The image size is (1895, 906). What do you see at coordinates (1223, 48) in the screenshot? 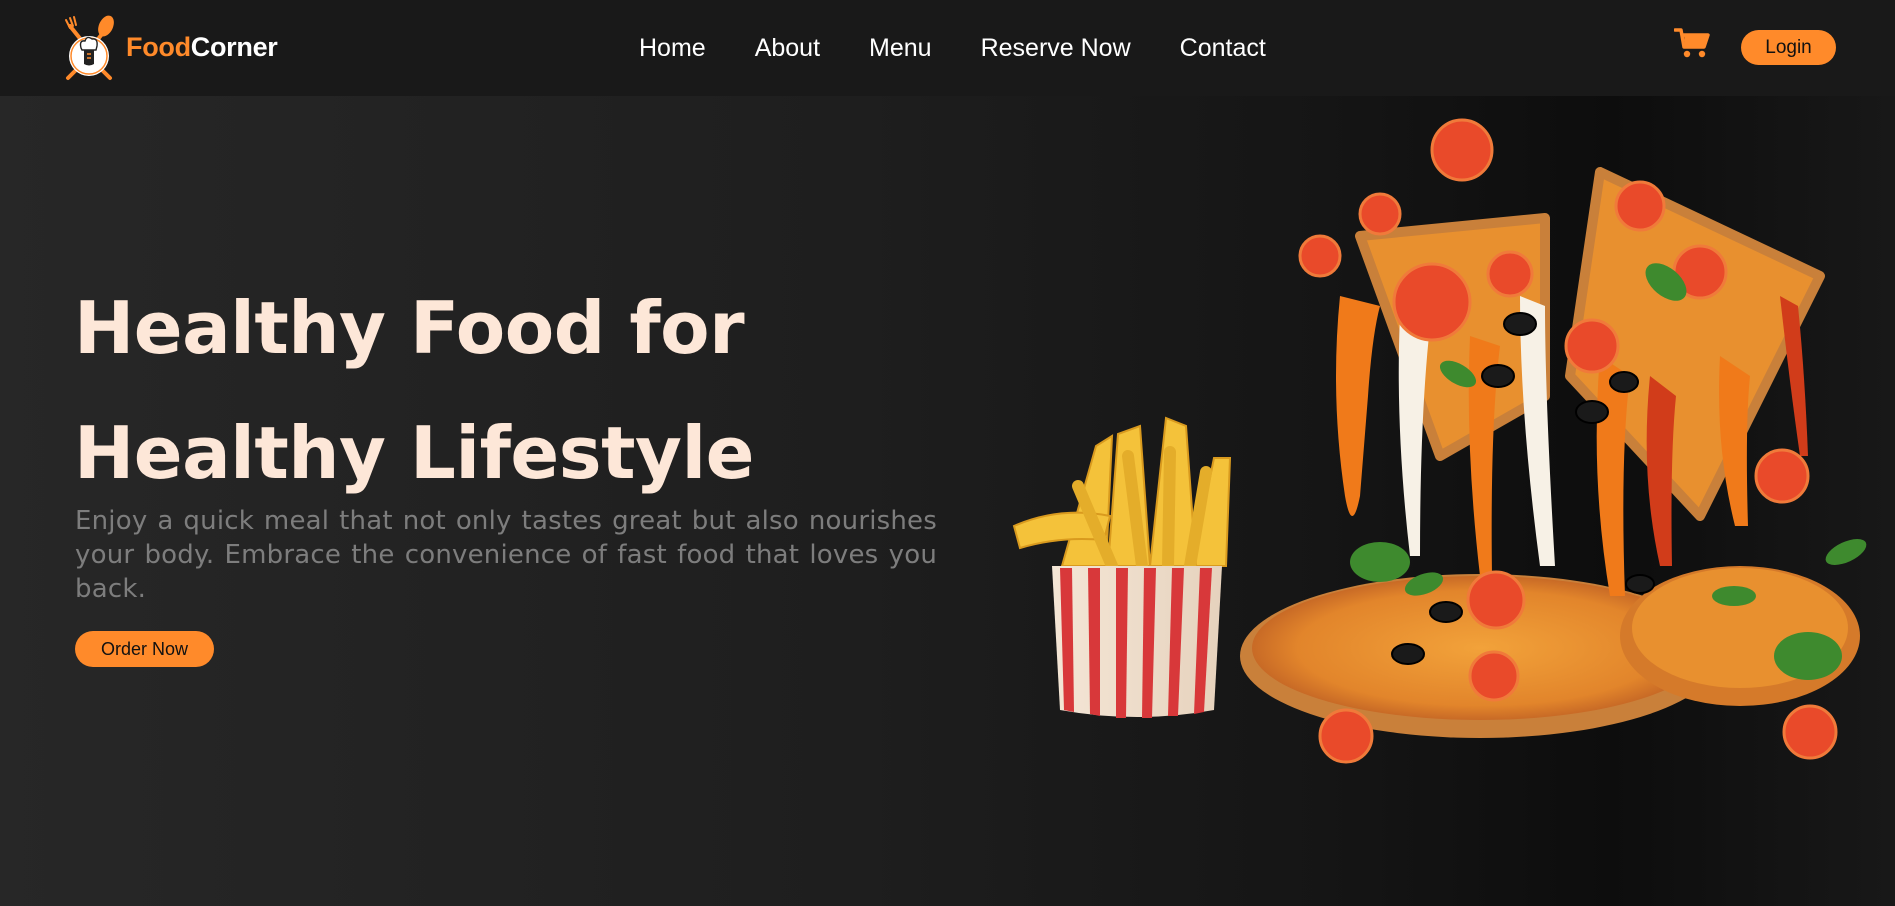
I see `nav-contact: Contact` at bounding box center [1223, 48].